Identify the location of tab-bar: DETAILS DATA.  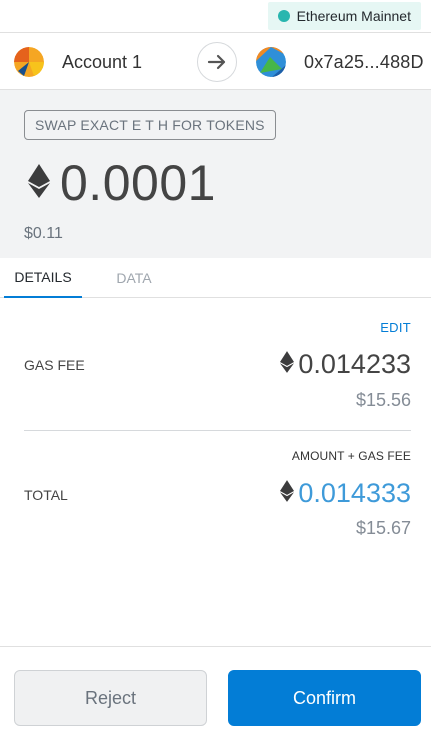
(215, 278).